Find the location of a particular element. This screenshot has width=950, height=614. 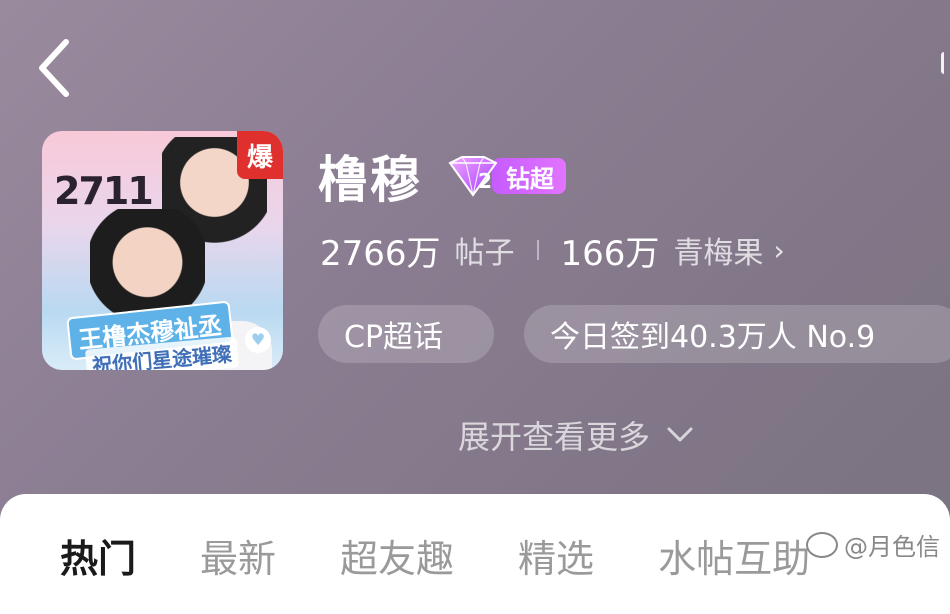

chevron-down-icon is located at coordinates (680, 434).